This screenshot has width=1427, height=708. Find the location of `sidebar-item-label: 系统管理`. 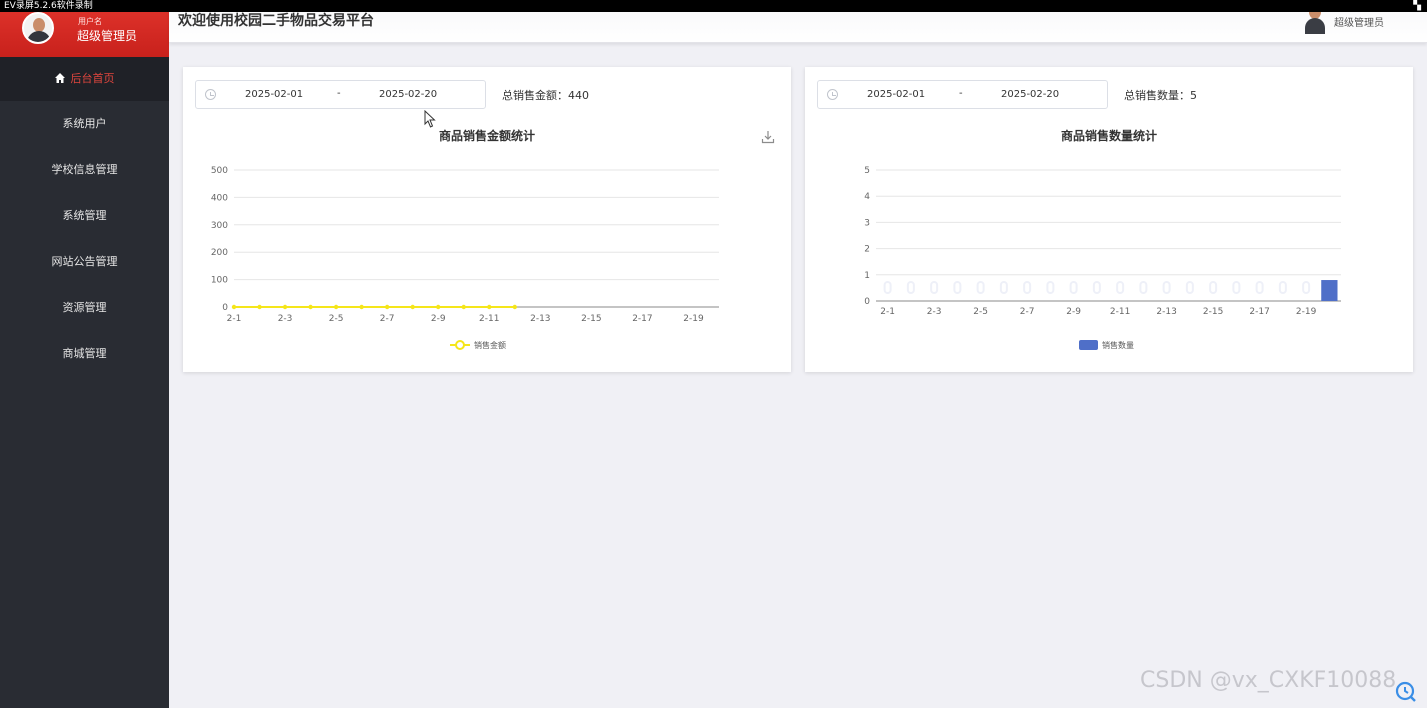

sidebar-item-label: 系统管理 is located at coordinates (84, 215).